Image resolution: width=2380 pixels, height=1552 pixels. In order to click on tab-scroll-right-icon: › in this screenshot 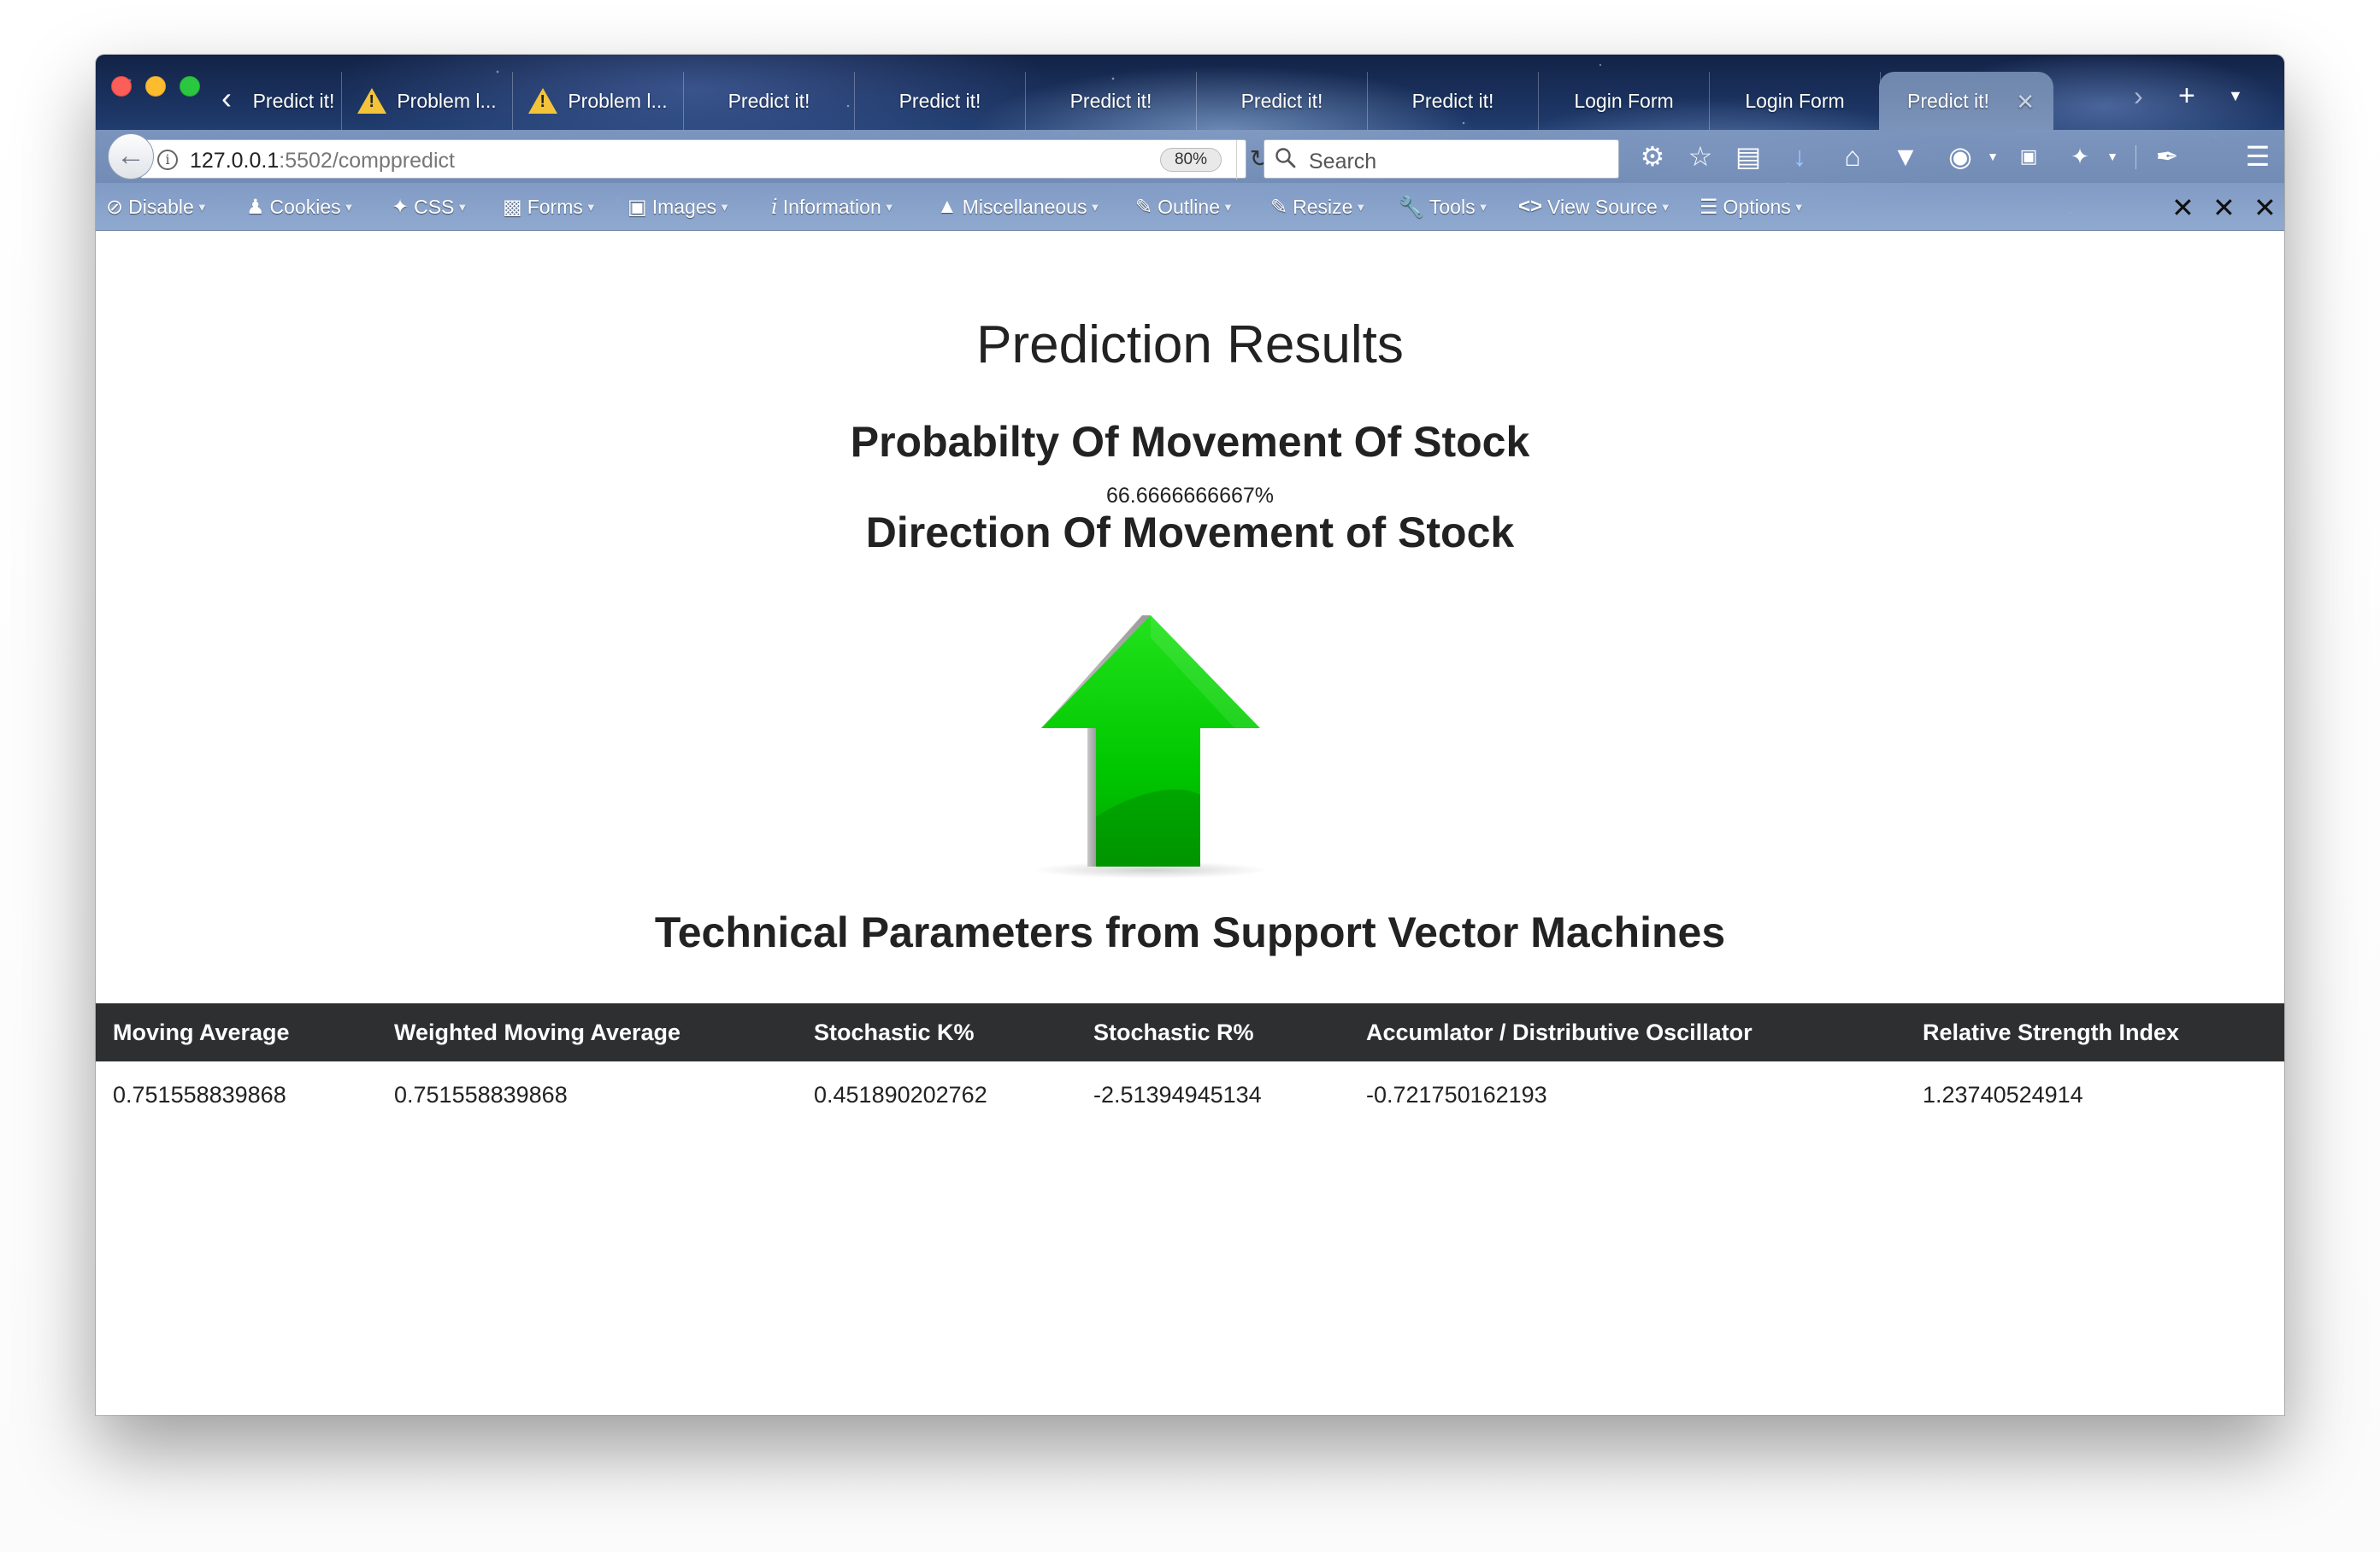, I will do `click(2138, 96)`.